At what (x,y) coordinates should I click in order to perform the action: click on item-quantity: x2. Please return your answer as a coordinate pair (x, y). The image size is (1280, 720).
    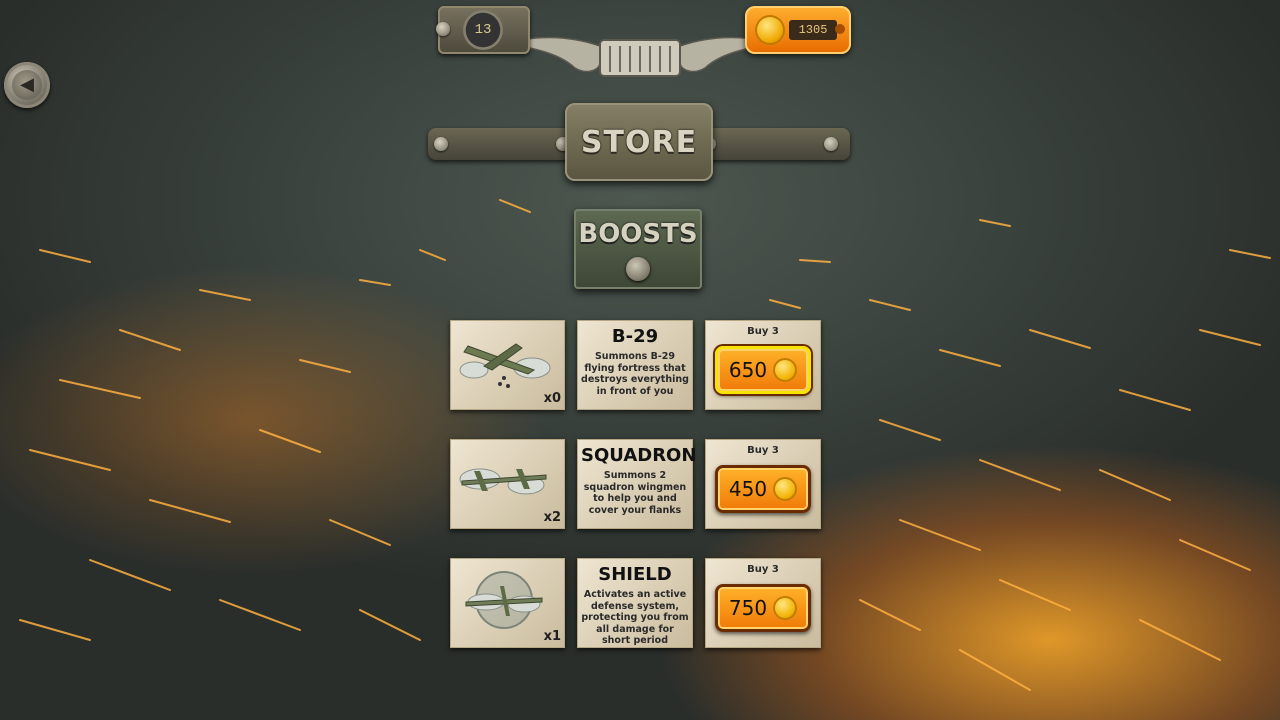
    Looking at the image, I should click on (552, 517).